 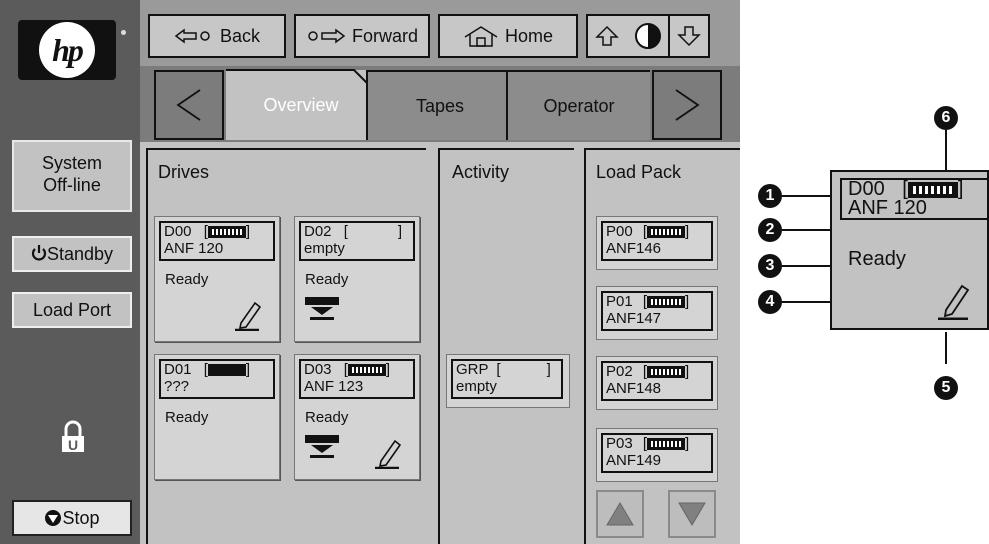 What do you see at coordinates (357, 241) in the screenshot?
I see `drive-id-box: D02 [] empty` at bounding box center [357, 241].